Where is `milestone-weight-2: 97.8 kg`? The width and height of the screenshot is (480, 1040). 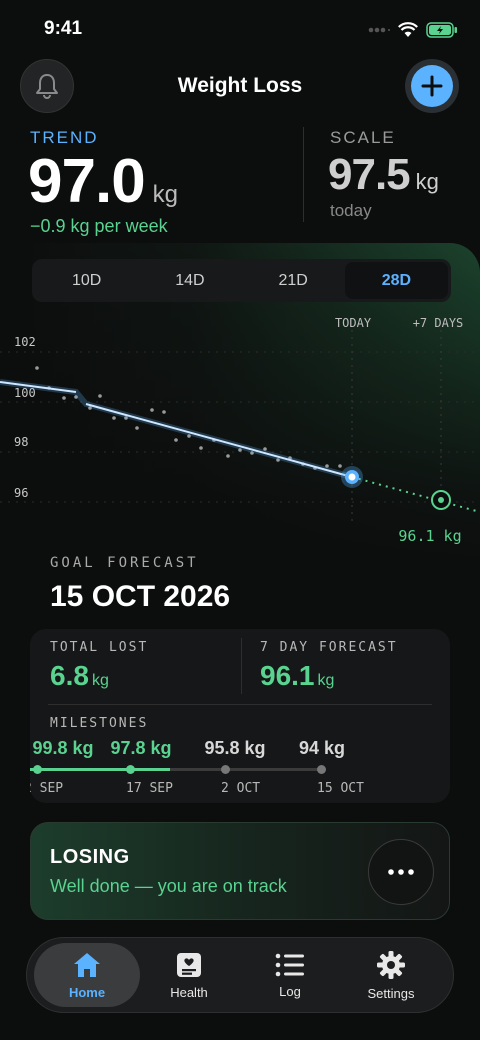 milestone-weight-2: 97.8 kg is located at coordinates (141, 748).